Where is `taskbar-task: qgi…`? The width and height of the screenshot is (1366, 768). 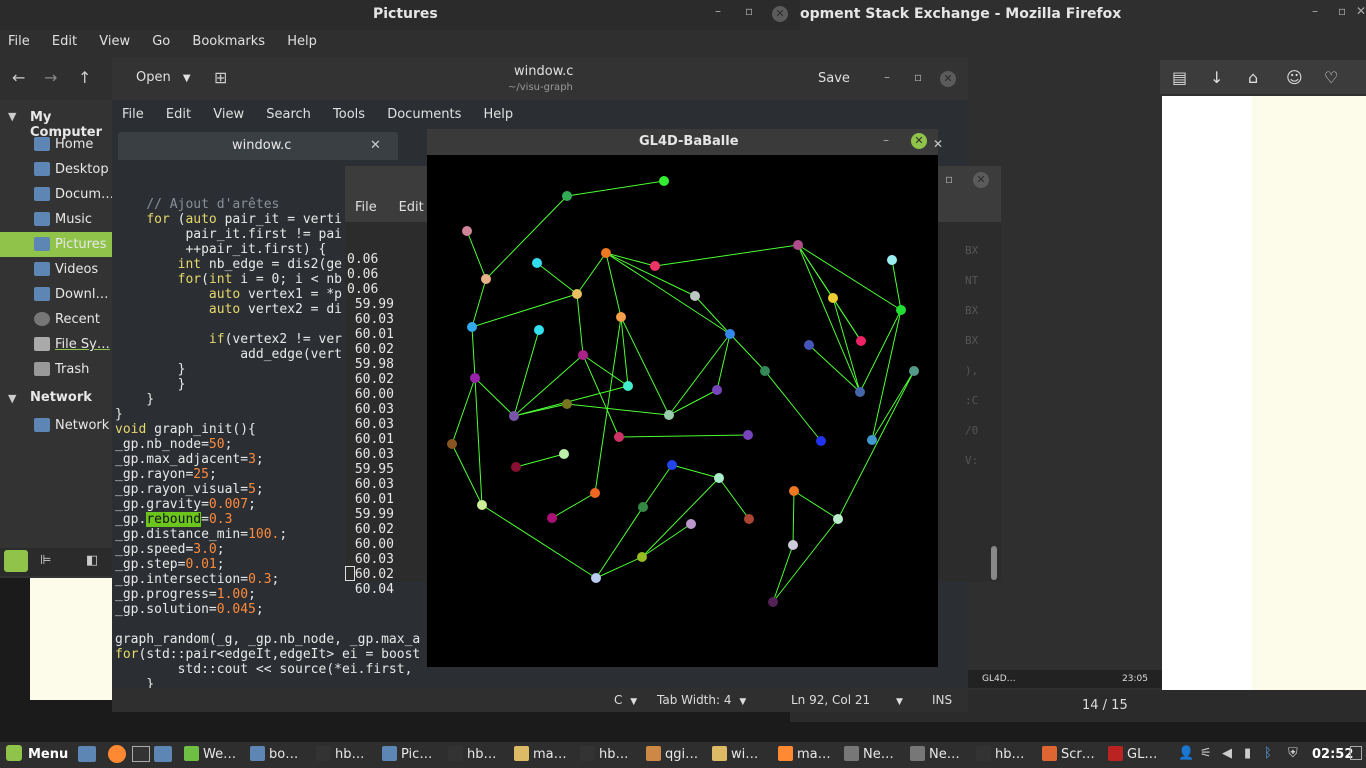
taskbar-task: qgi… is located at coordinates (672, 755).